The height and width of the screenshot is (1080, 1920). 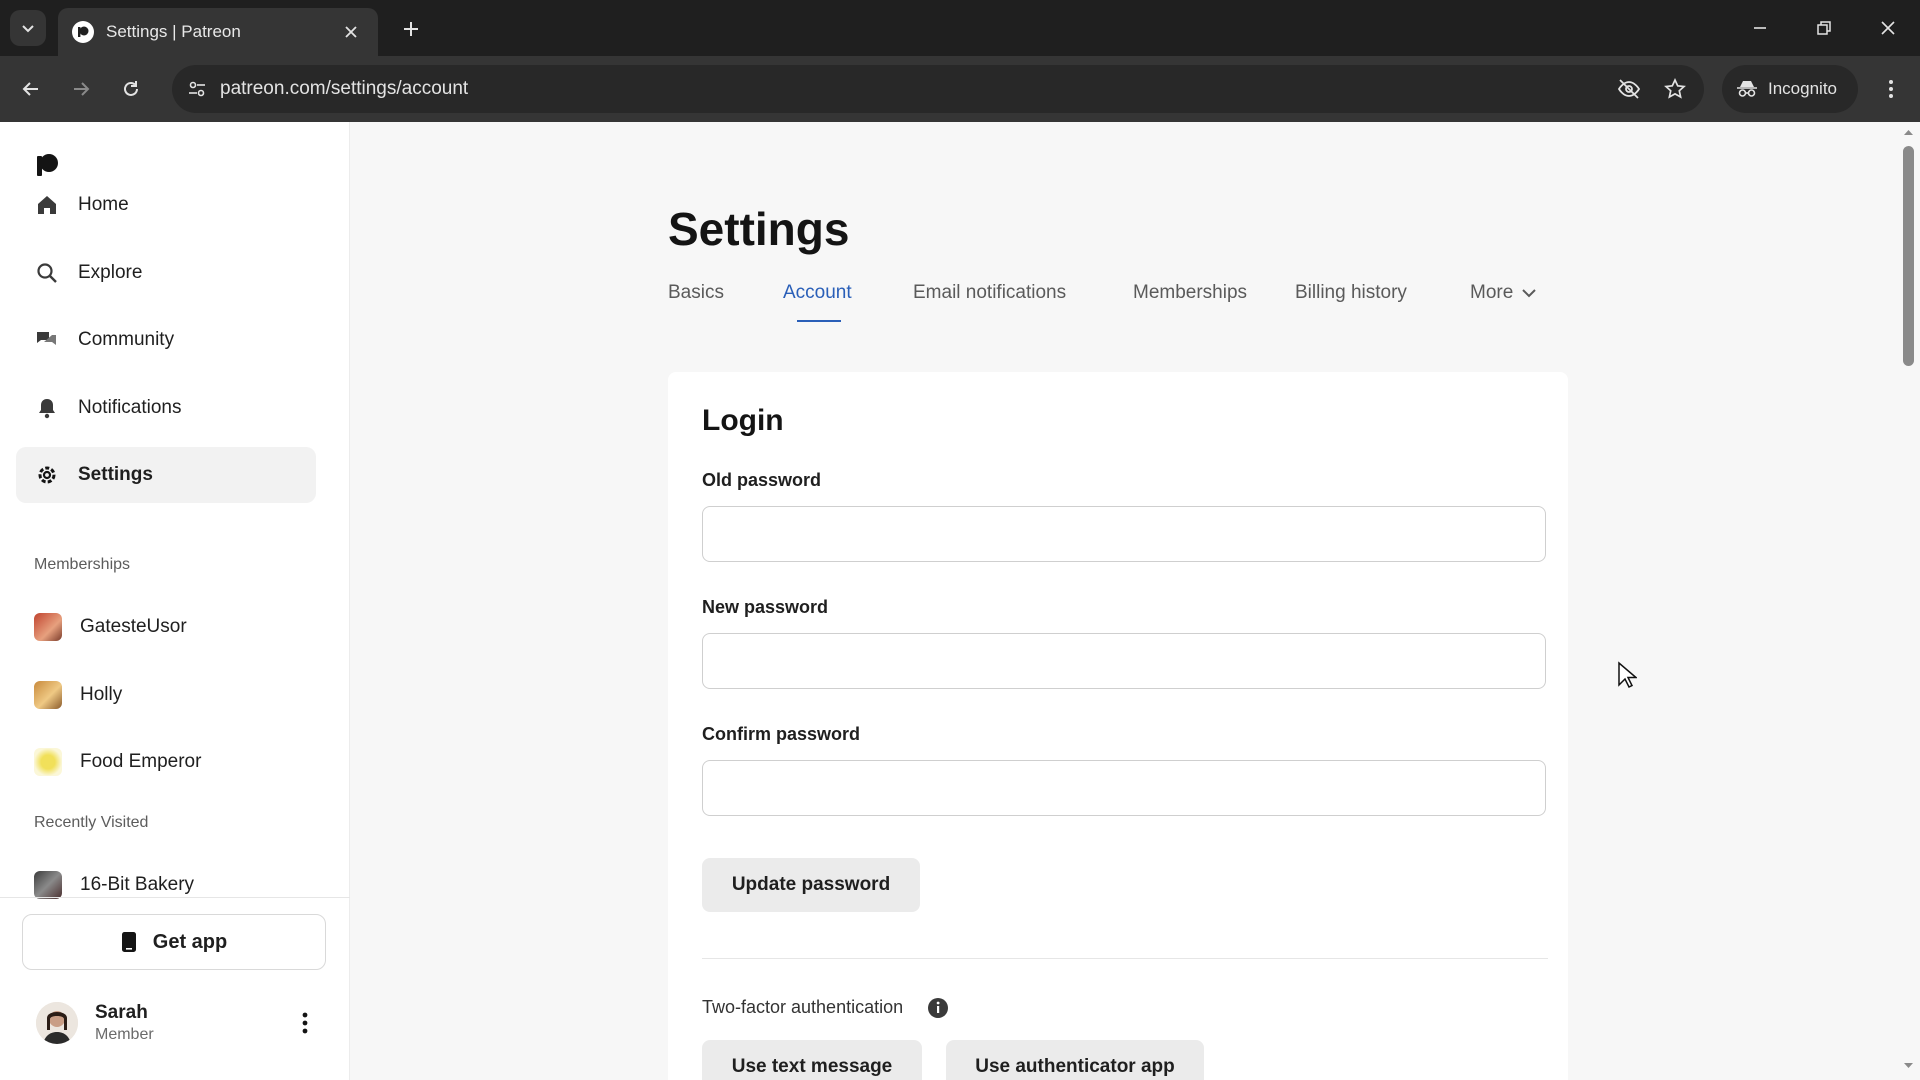 What do you see at coordinates (938, 1008) in the screenshot?
I see `info-icon` at bounding box center [938, 1008].